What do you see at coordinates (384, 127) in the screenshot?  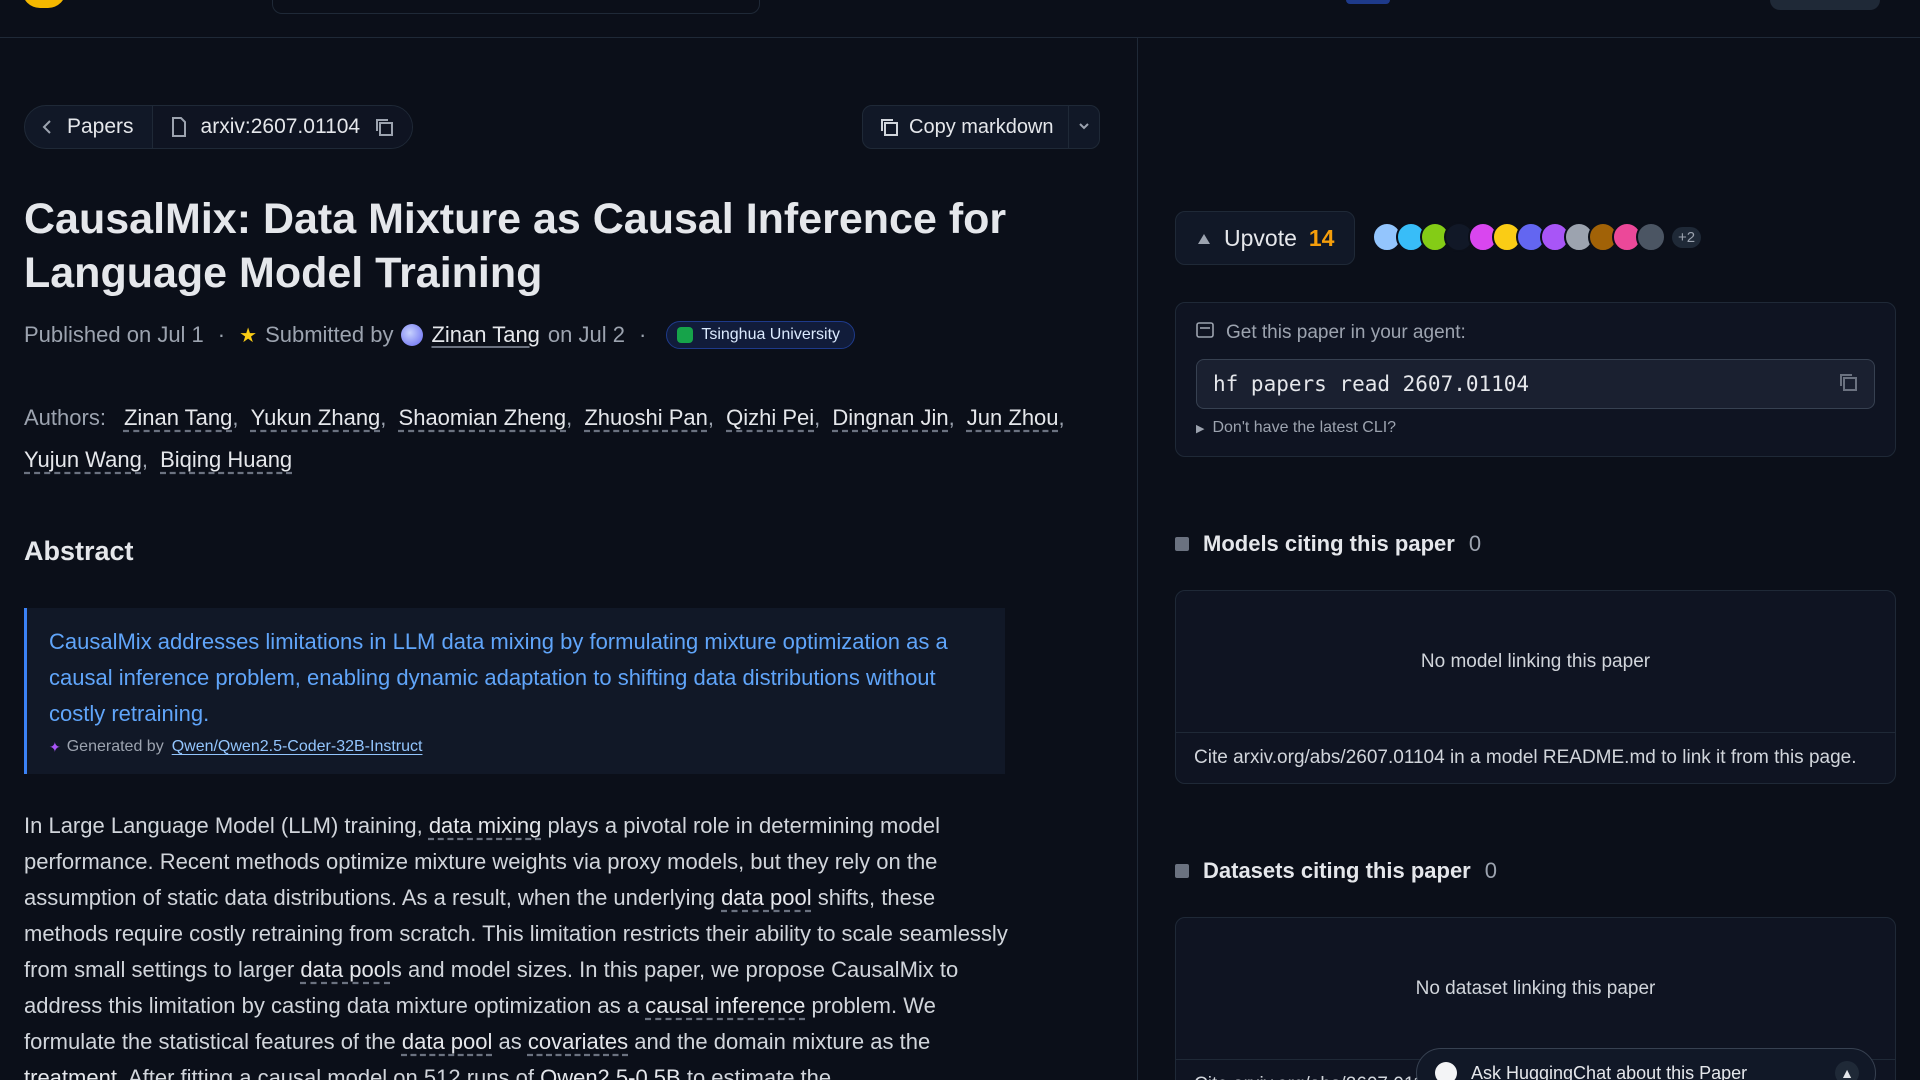 I see `copy-id-icon` at bounding box center [384, 127].